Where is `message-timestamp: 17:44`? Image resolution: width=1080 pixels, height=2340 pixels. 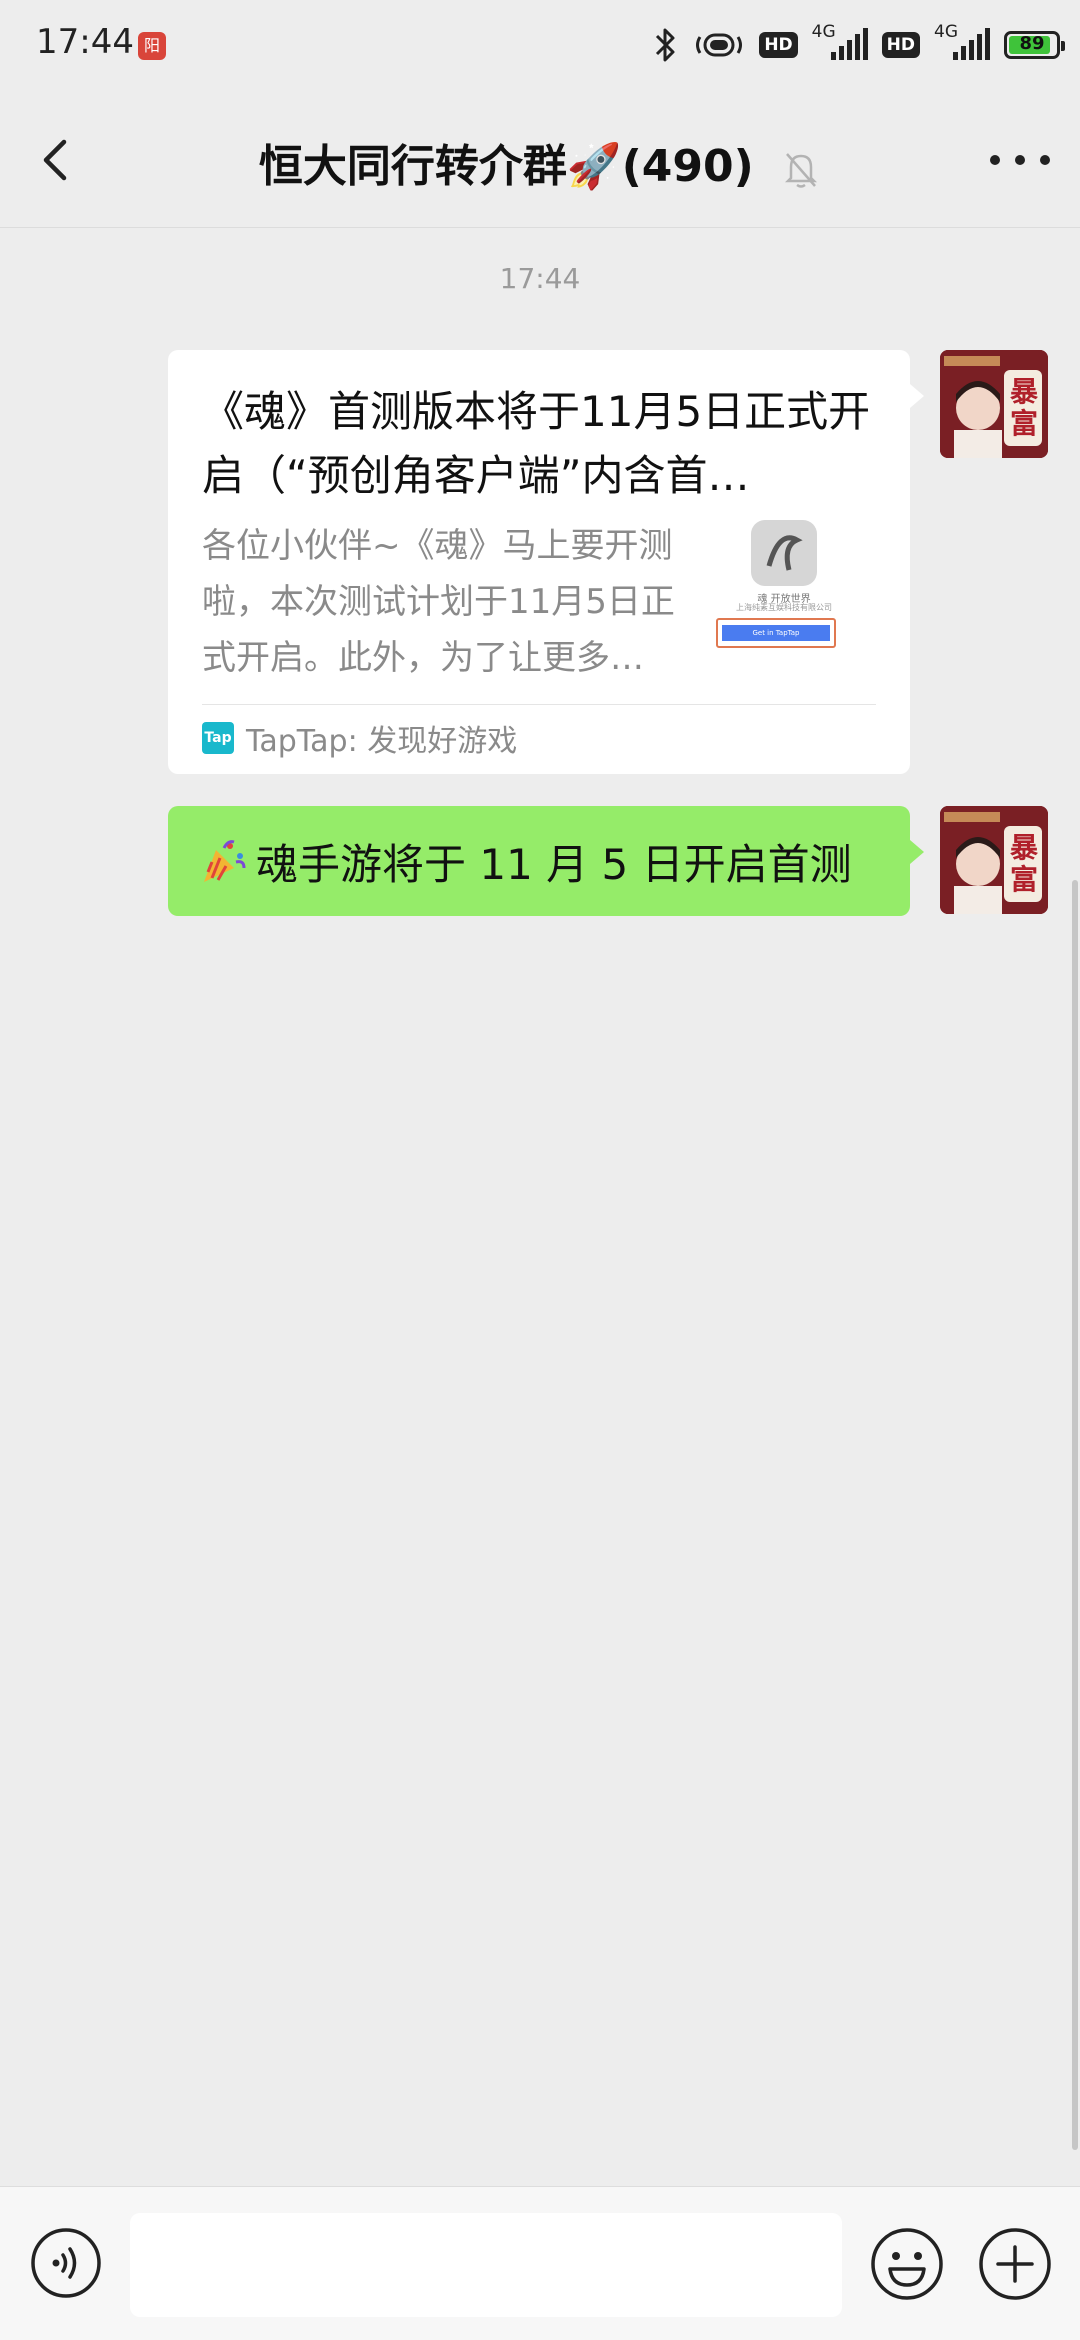 message-timestamp: 17:44 is located at coordinates (540, 278).